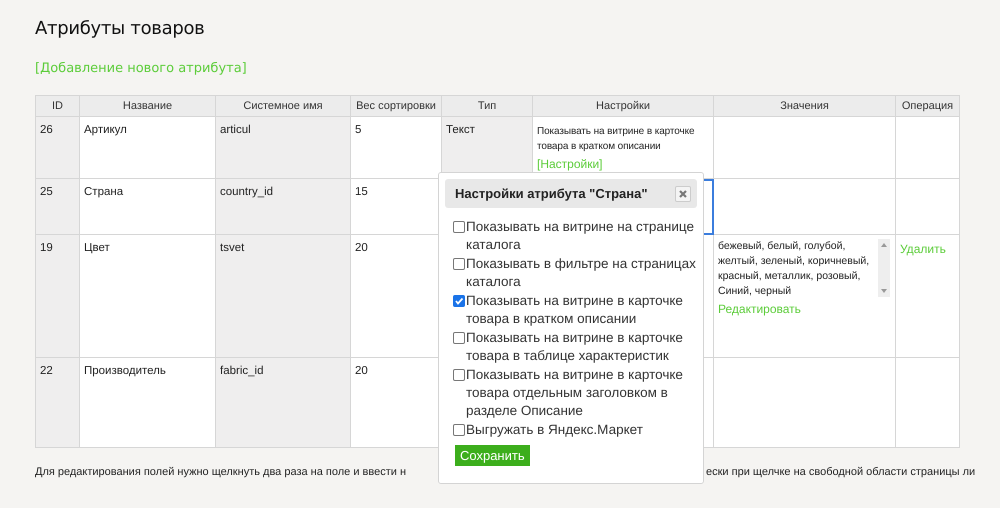 The image size is (1000, 508). What do you see at coordinates (283, 106) in the screenshot?
I see `column-header: Системное имя` at bounding box center [283, 106].